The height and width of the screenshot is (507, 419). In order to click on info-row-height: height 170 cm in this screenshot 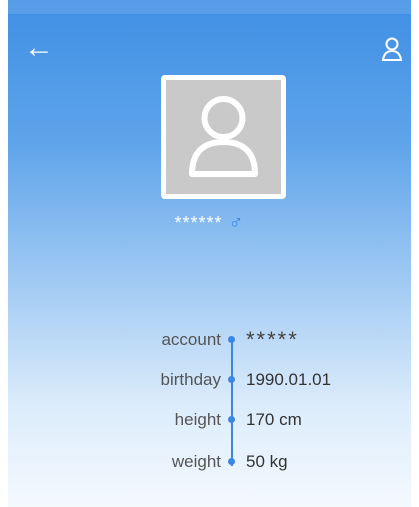, I will do `click(209, 425)`.